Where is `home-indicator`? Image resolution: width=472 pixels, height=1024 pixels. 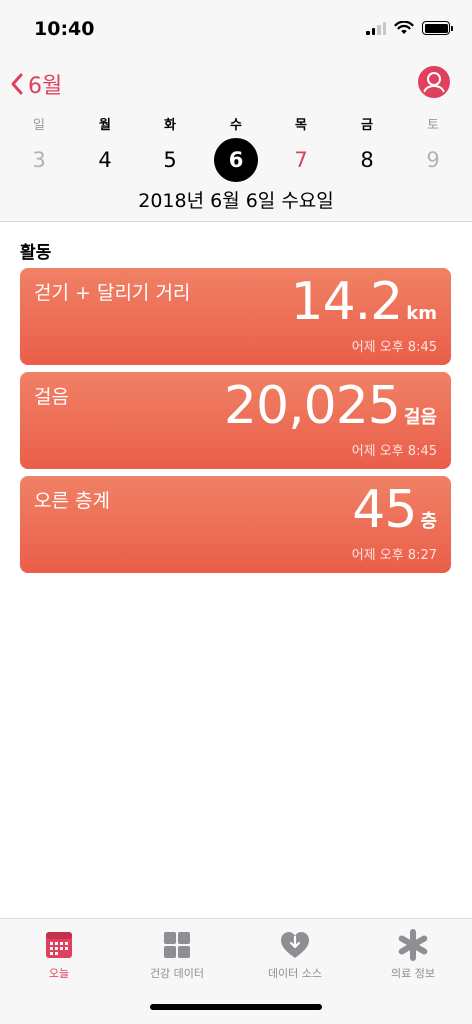 home-indicator is located at coordinates (236, 1007).